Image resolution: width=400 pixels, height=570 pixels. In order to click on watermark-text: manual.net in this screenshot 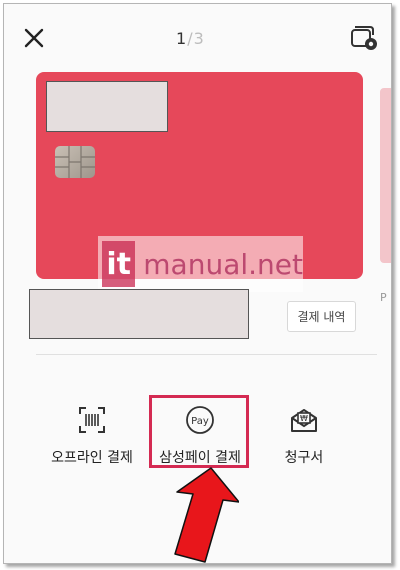, I will do `click(223, 264)`.